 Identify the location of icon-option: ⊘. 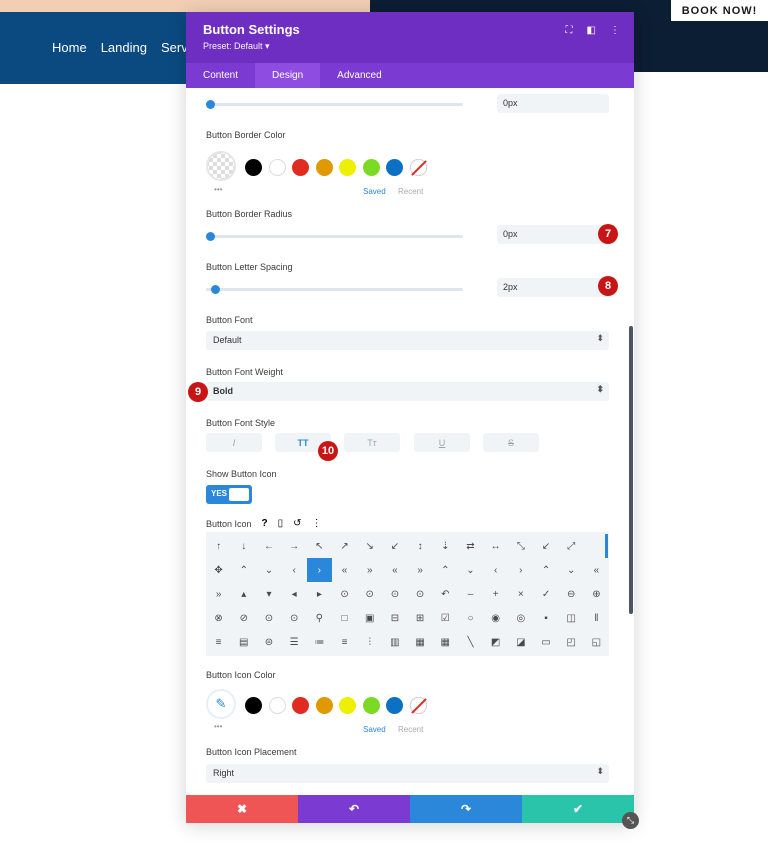
(243, 618).